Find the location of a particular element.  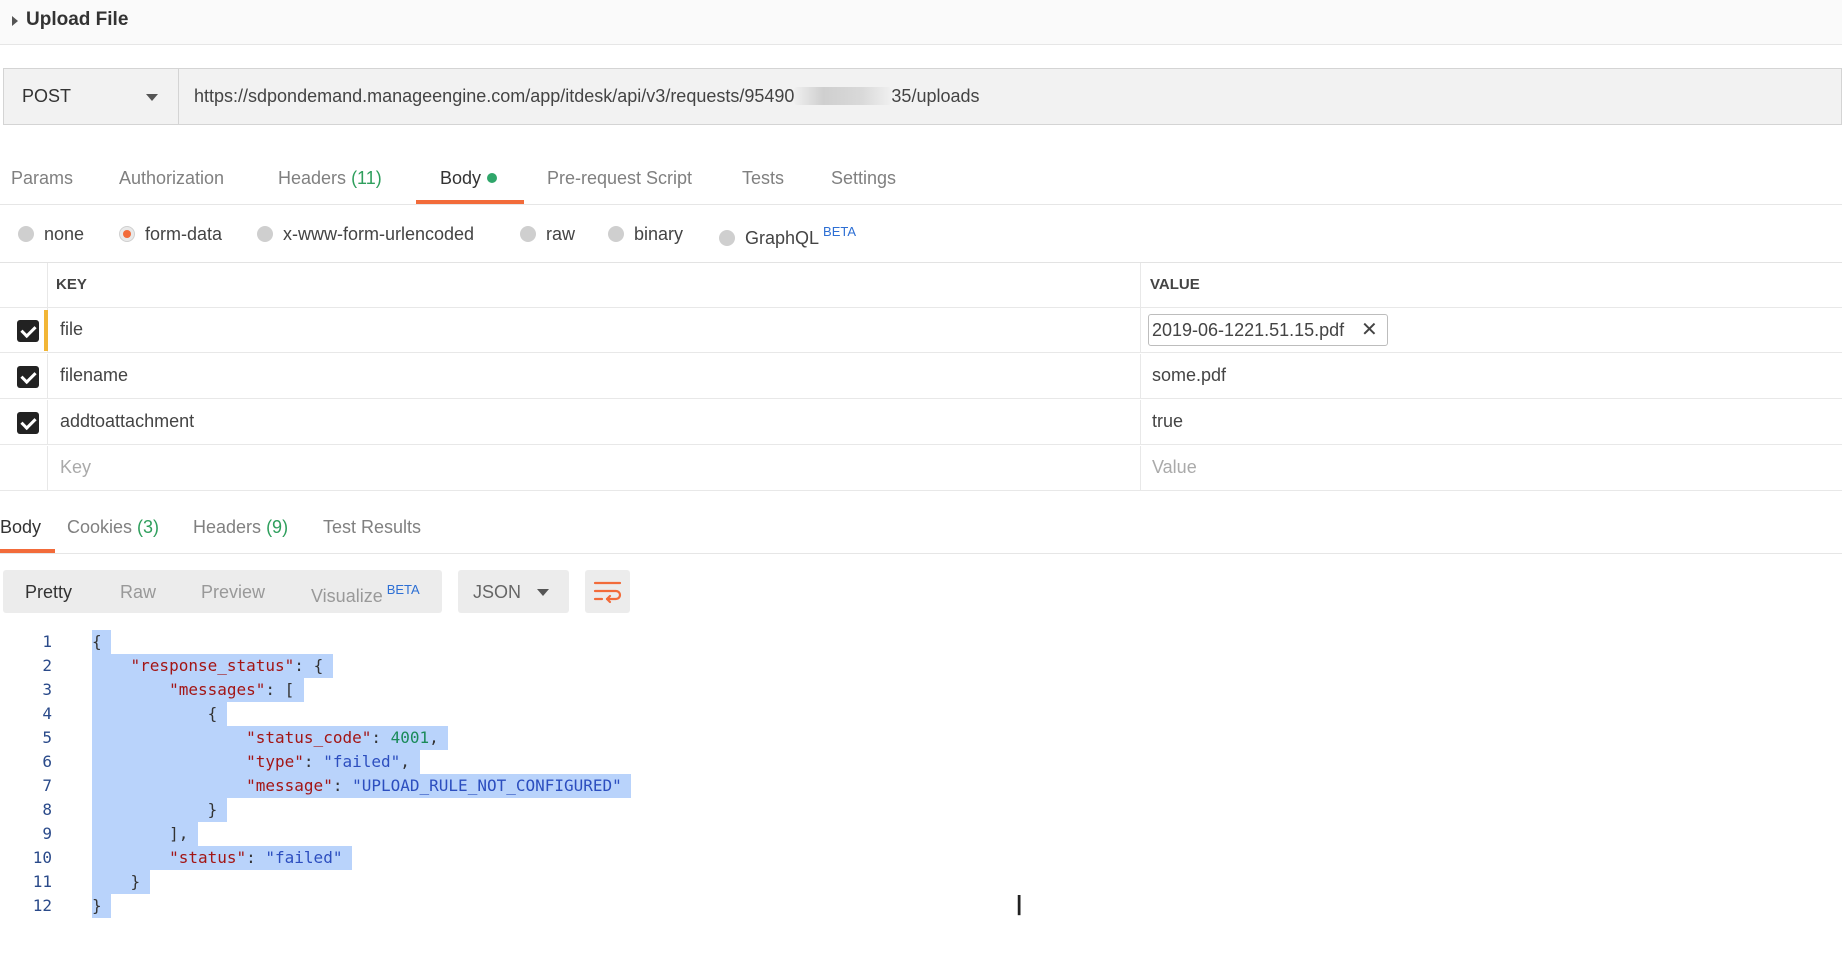

tab-label: Params is located at coordinates (42, 178).